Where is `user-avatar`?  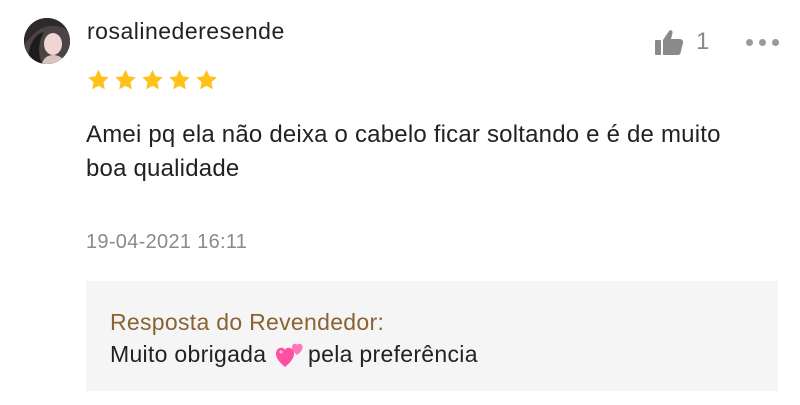
user-avatar is located at coordinates (47, 41).